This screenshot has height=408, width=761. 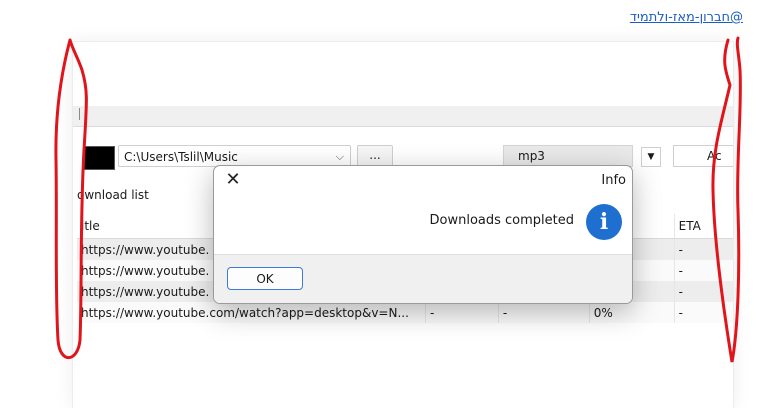 I want to click on info-icon: i, so click(x=604, y=222).